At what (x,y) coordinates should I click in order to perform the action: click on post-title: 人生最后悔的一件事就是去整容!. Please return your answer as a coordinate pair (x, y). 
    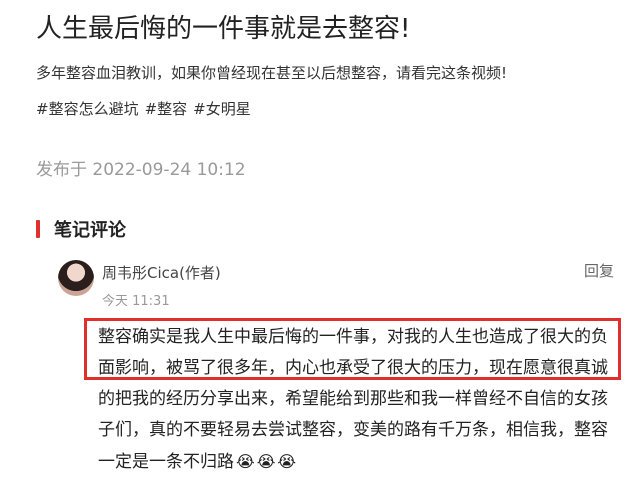
    Looking at the image, I should click on (223, 29).